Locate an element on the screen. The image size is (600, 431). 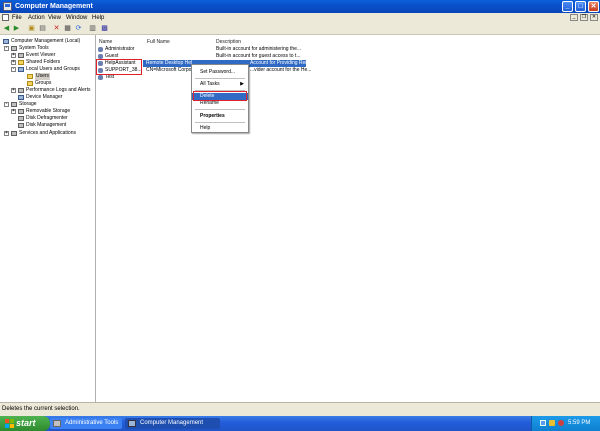
user-name: Administrator is located at coordinates (119, 49).